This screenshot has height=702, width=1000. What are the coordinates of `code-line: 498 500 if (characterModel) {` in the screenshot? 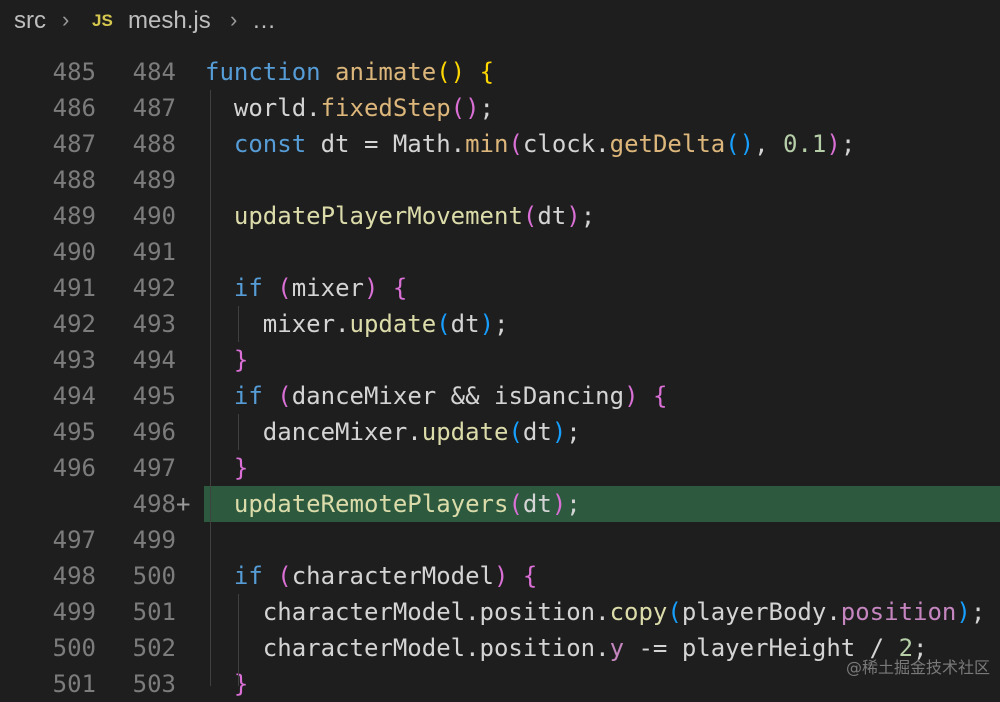 It's located at (500, 576).